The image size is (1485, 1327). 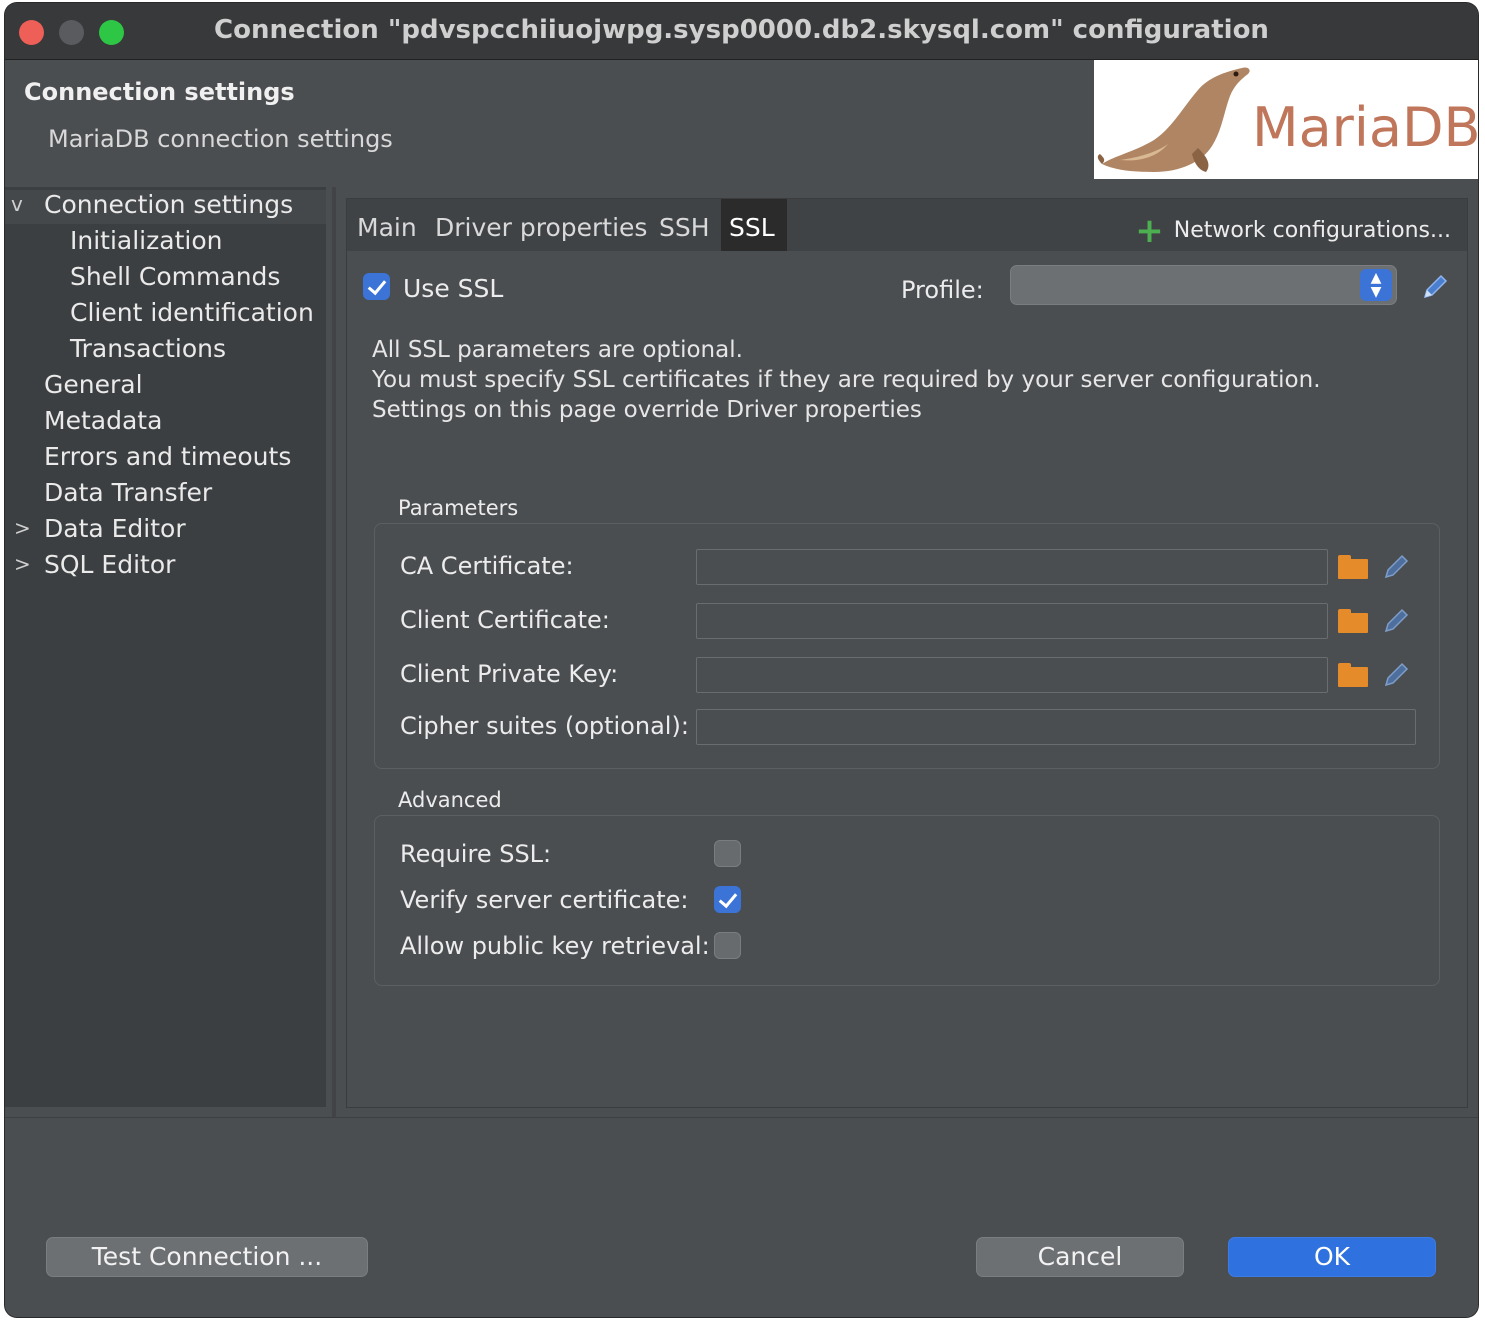 I want to click on advanced-group-title: Advanced, so click(x=450, y=800).